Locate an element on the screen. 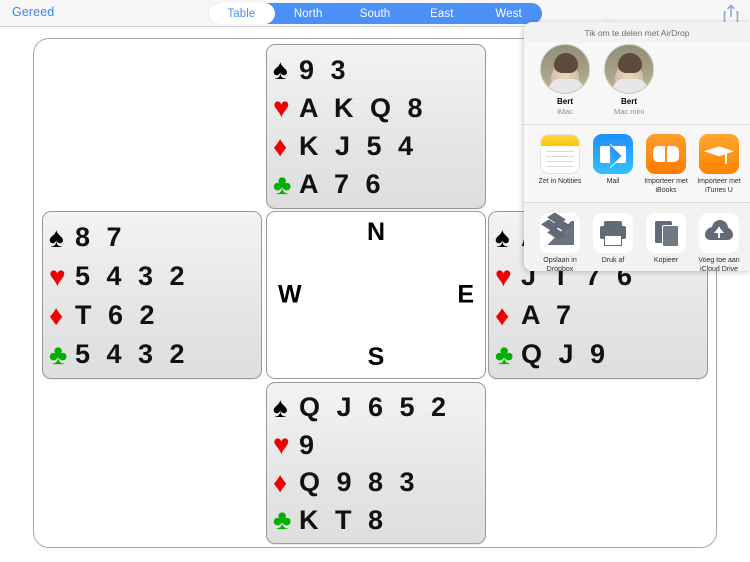 The width and height of the screenshot is (750, 562). suit-row-diamonds: ♦ Q 9 8 3 is located at coordinates (377, 483).